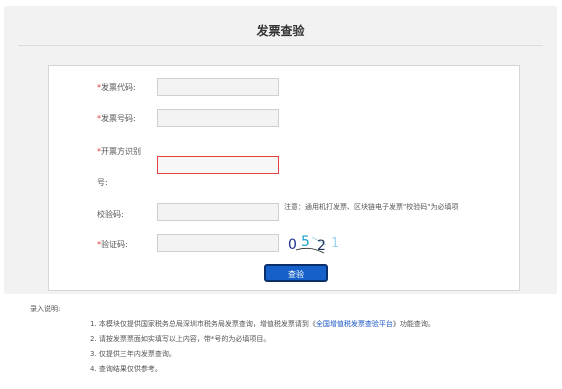 The image size is (562, 389). I want to click on instruction-item-3: 3. 仅提供三年内发票查询。, so click(133, 354).